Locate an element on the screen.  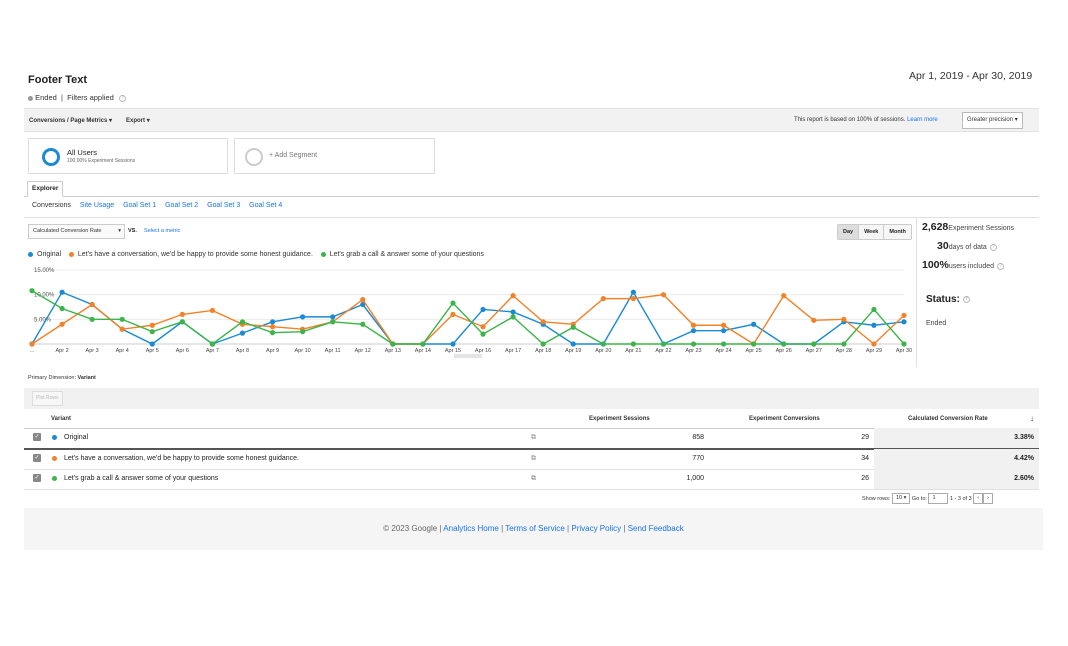
granularity-group: Day Week Month is located at coordinates (874, 232).